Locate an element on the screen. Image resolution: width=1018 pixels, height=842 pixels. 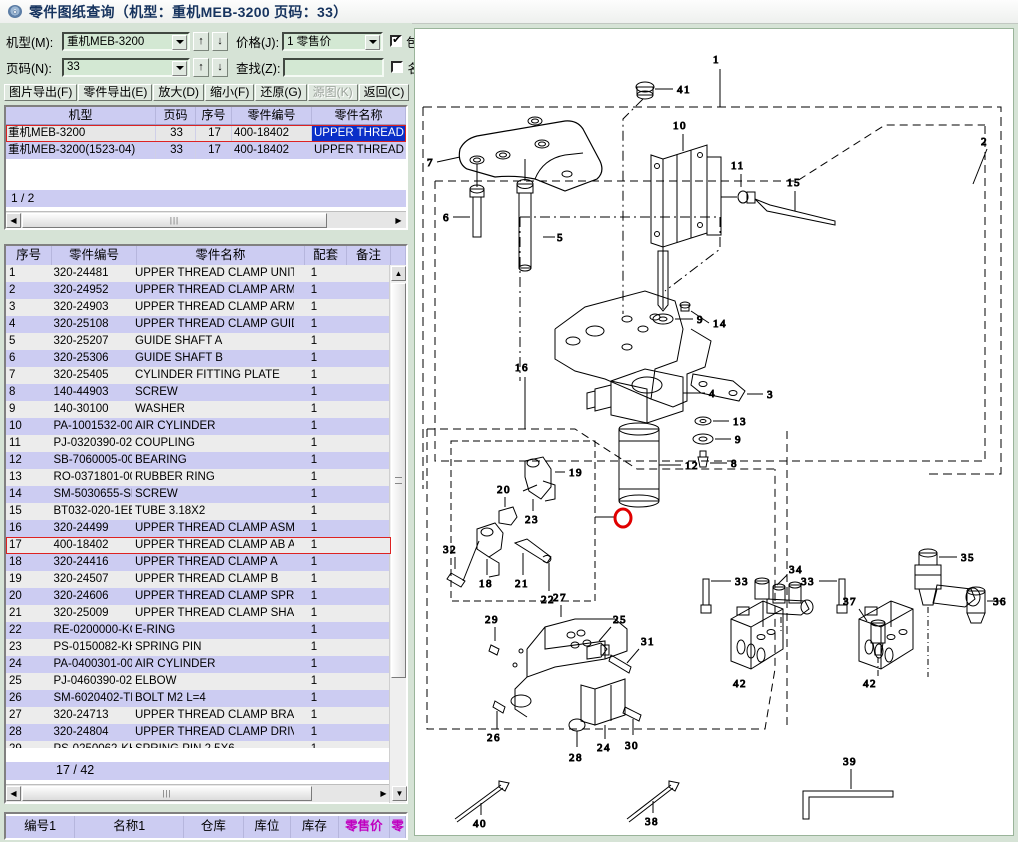
button-export-image: 图片导出(F) is located at coordinates (41, 92).